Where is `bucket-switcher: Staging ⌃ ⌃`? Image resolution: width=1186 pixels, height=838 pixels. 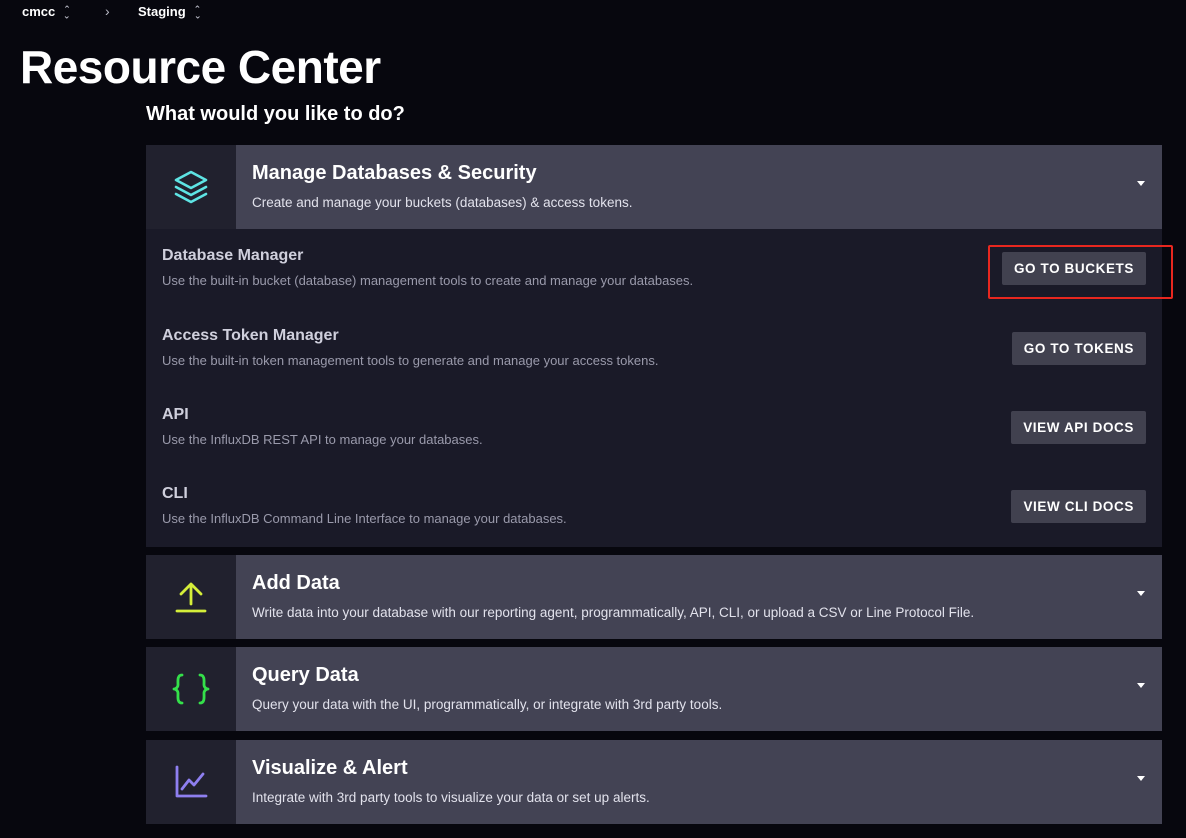
bucket-switcher: Staging ⌃ ⌃ is located at coordinates (170, 11).